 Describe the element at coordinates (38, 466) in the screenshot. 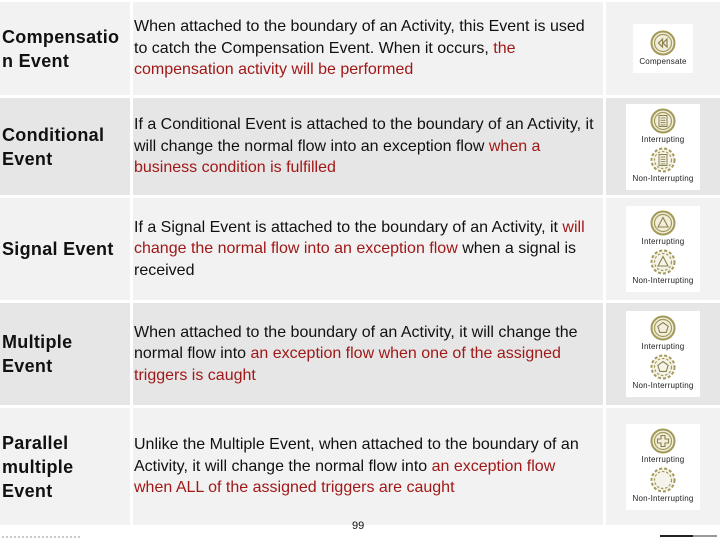

I see `event-name-line: multiple` at that location.